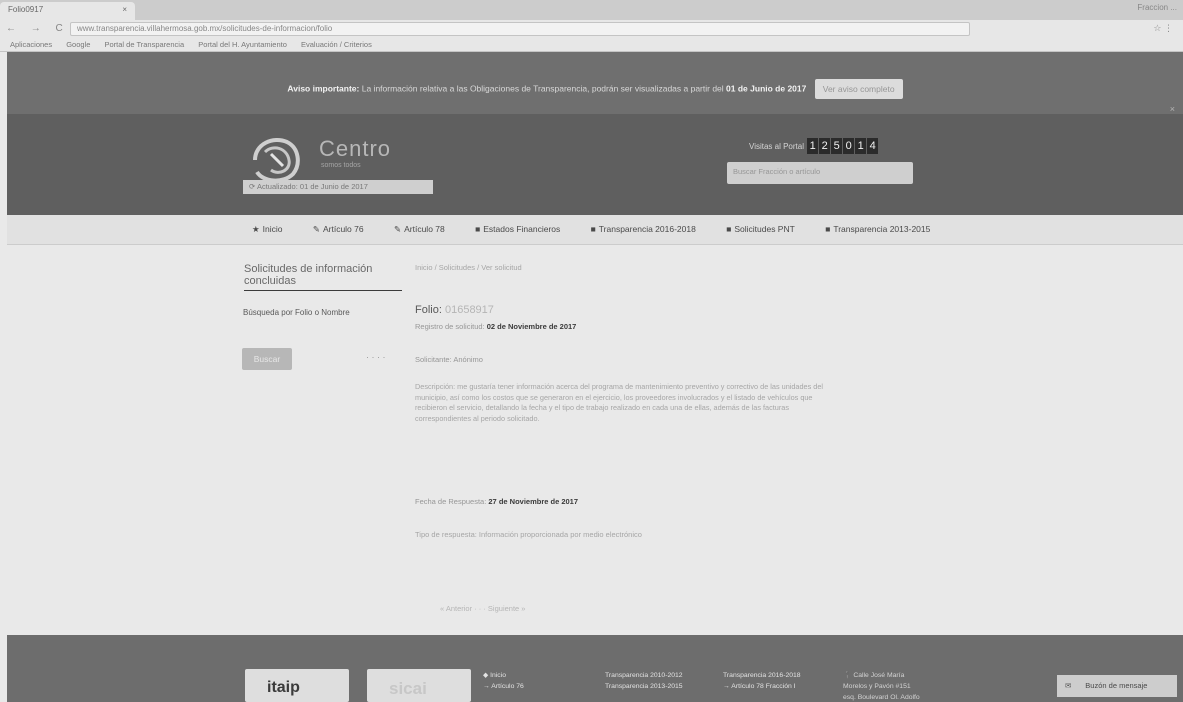 The image size is (1183, 702). What do you see at coordinates (874, 675) in the screenshot?
I see `address-line: 📍 Calle José María` at bounding box center [874, 675].